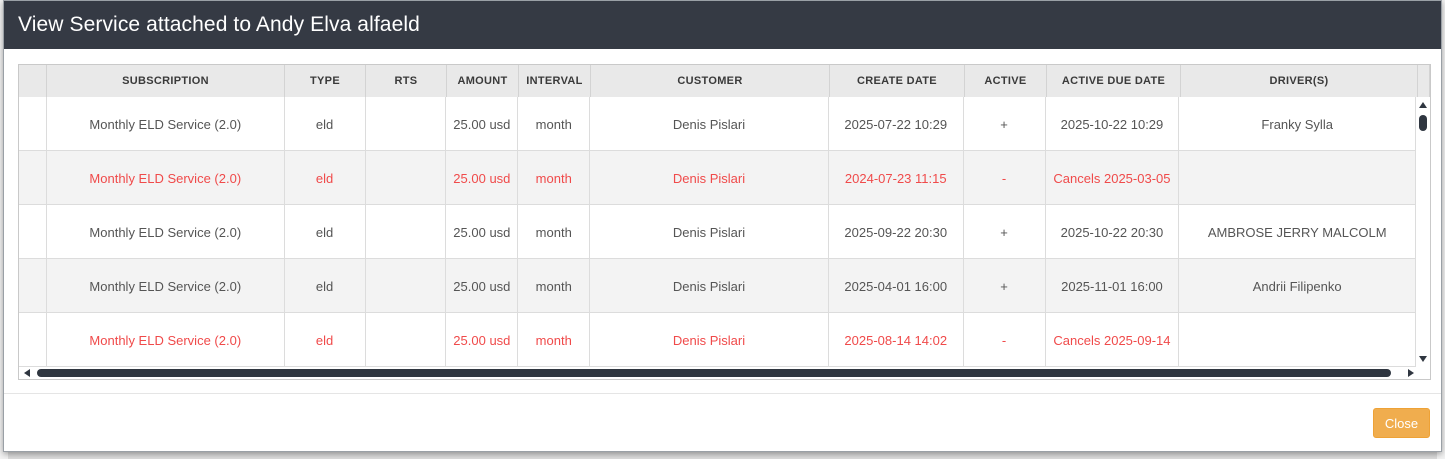 This screenshot has height=459, width=1445. I want to click on scroll-left-arrow-icon, so click(27, 373).